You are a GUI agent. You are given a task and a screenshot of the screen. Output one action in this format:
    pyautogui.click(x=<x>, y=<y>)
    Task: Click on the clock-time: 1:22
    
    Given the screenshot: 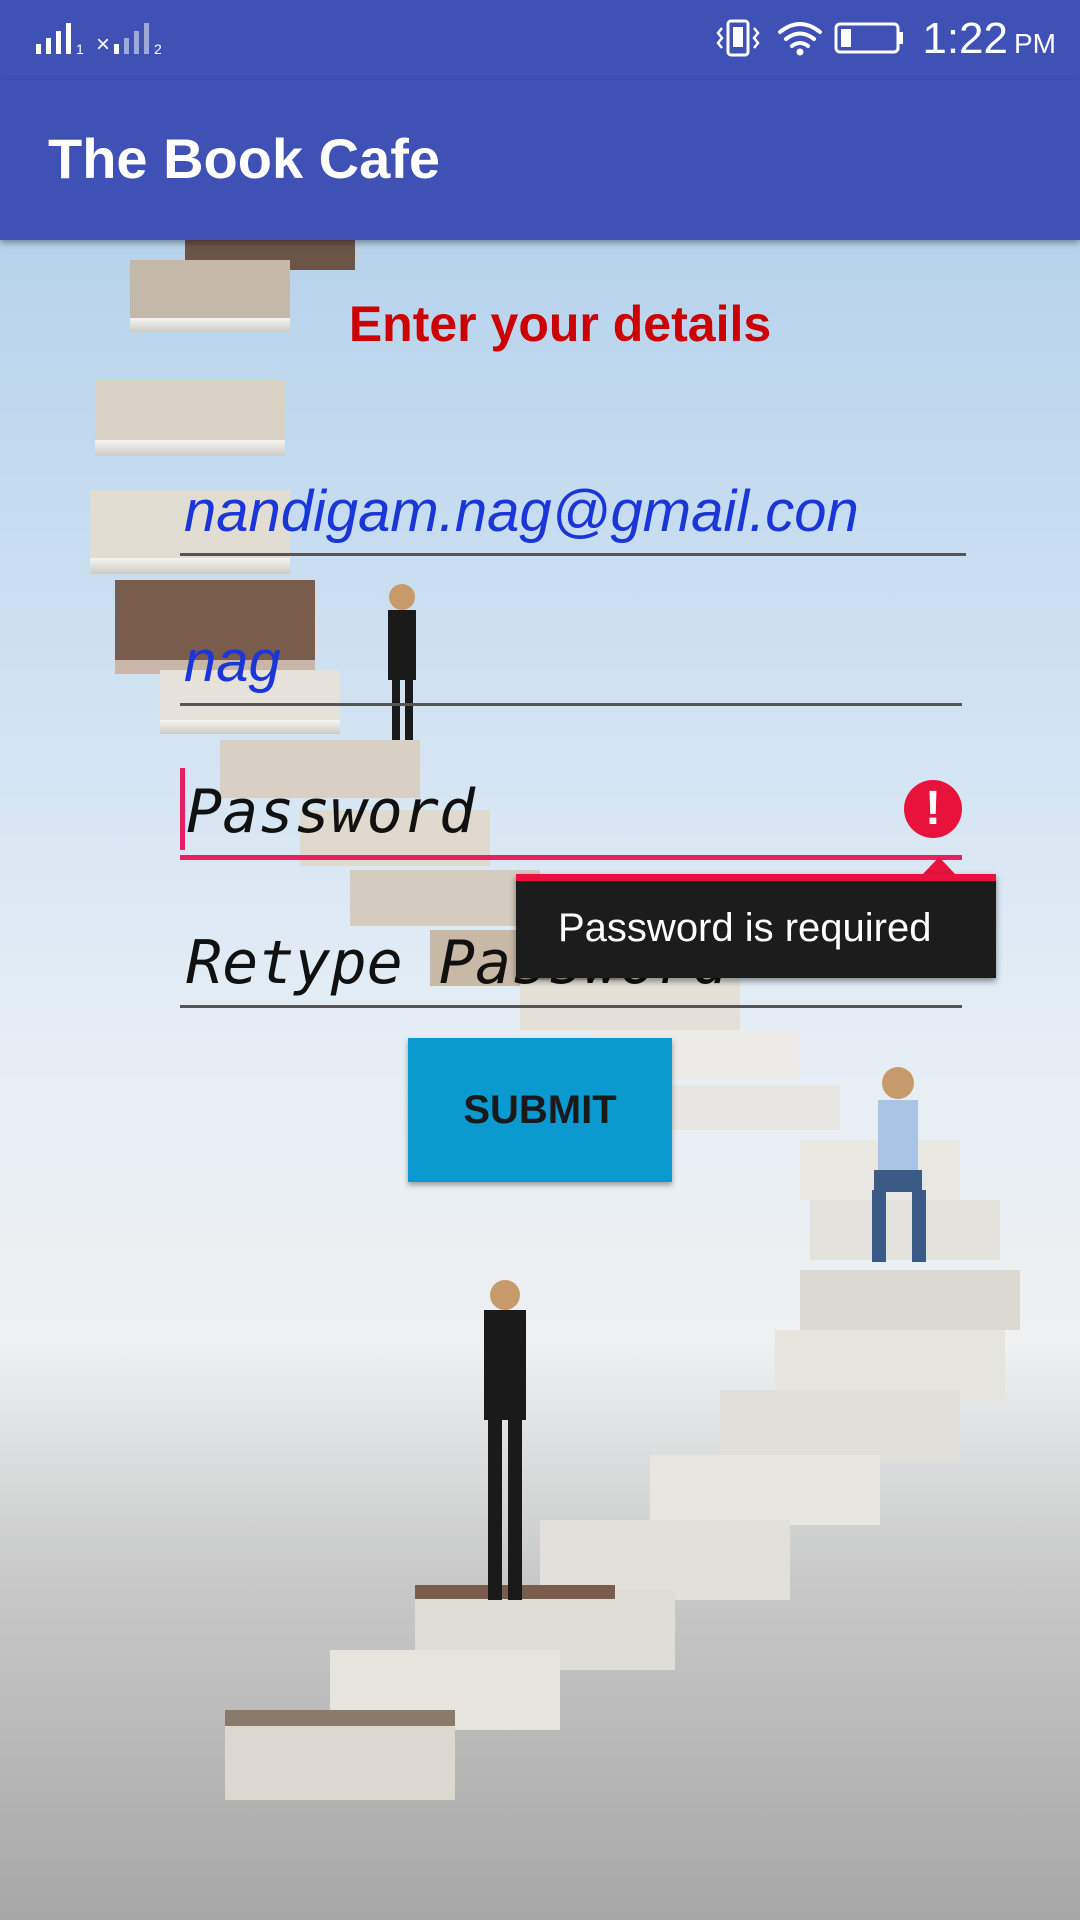 What is the action you would take?
    pyautogui.click(x=965, y=38)
    